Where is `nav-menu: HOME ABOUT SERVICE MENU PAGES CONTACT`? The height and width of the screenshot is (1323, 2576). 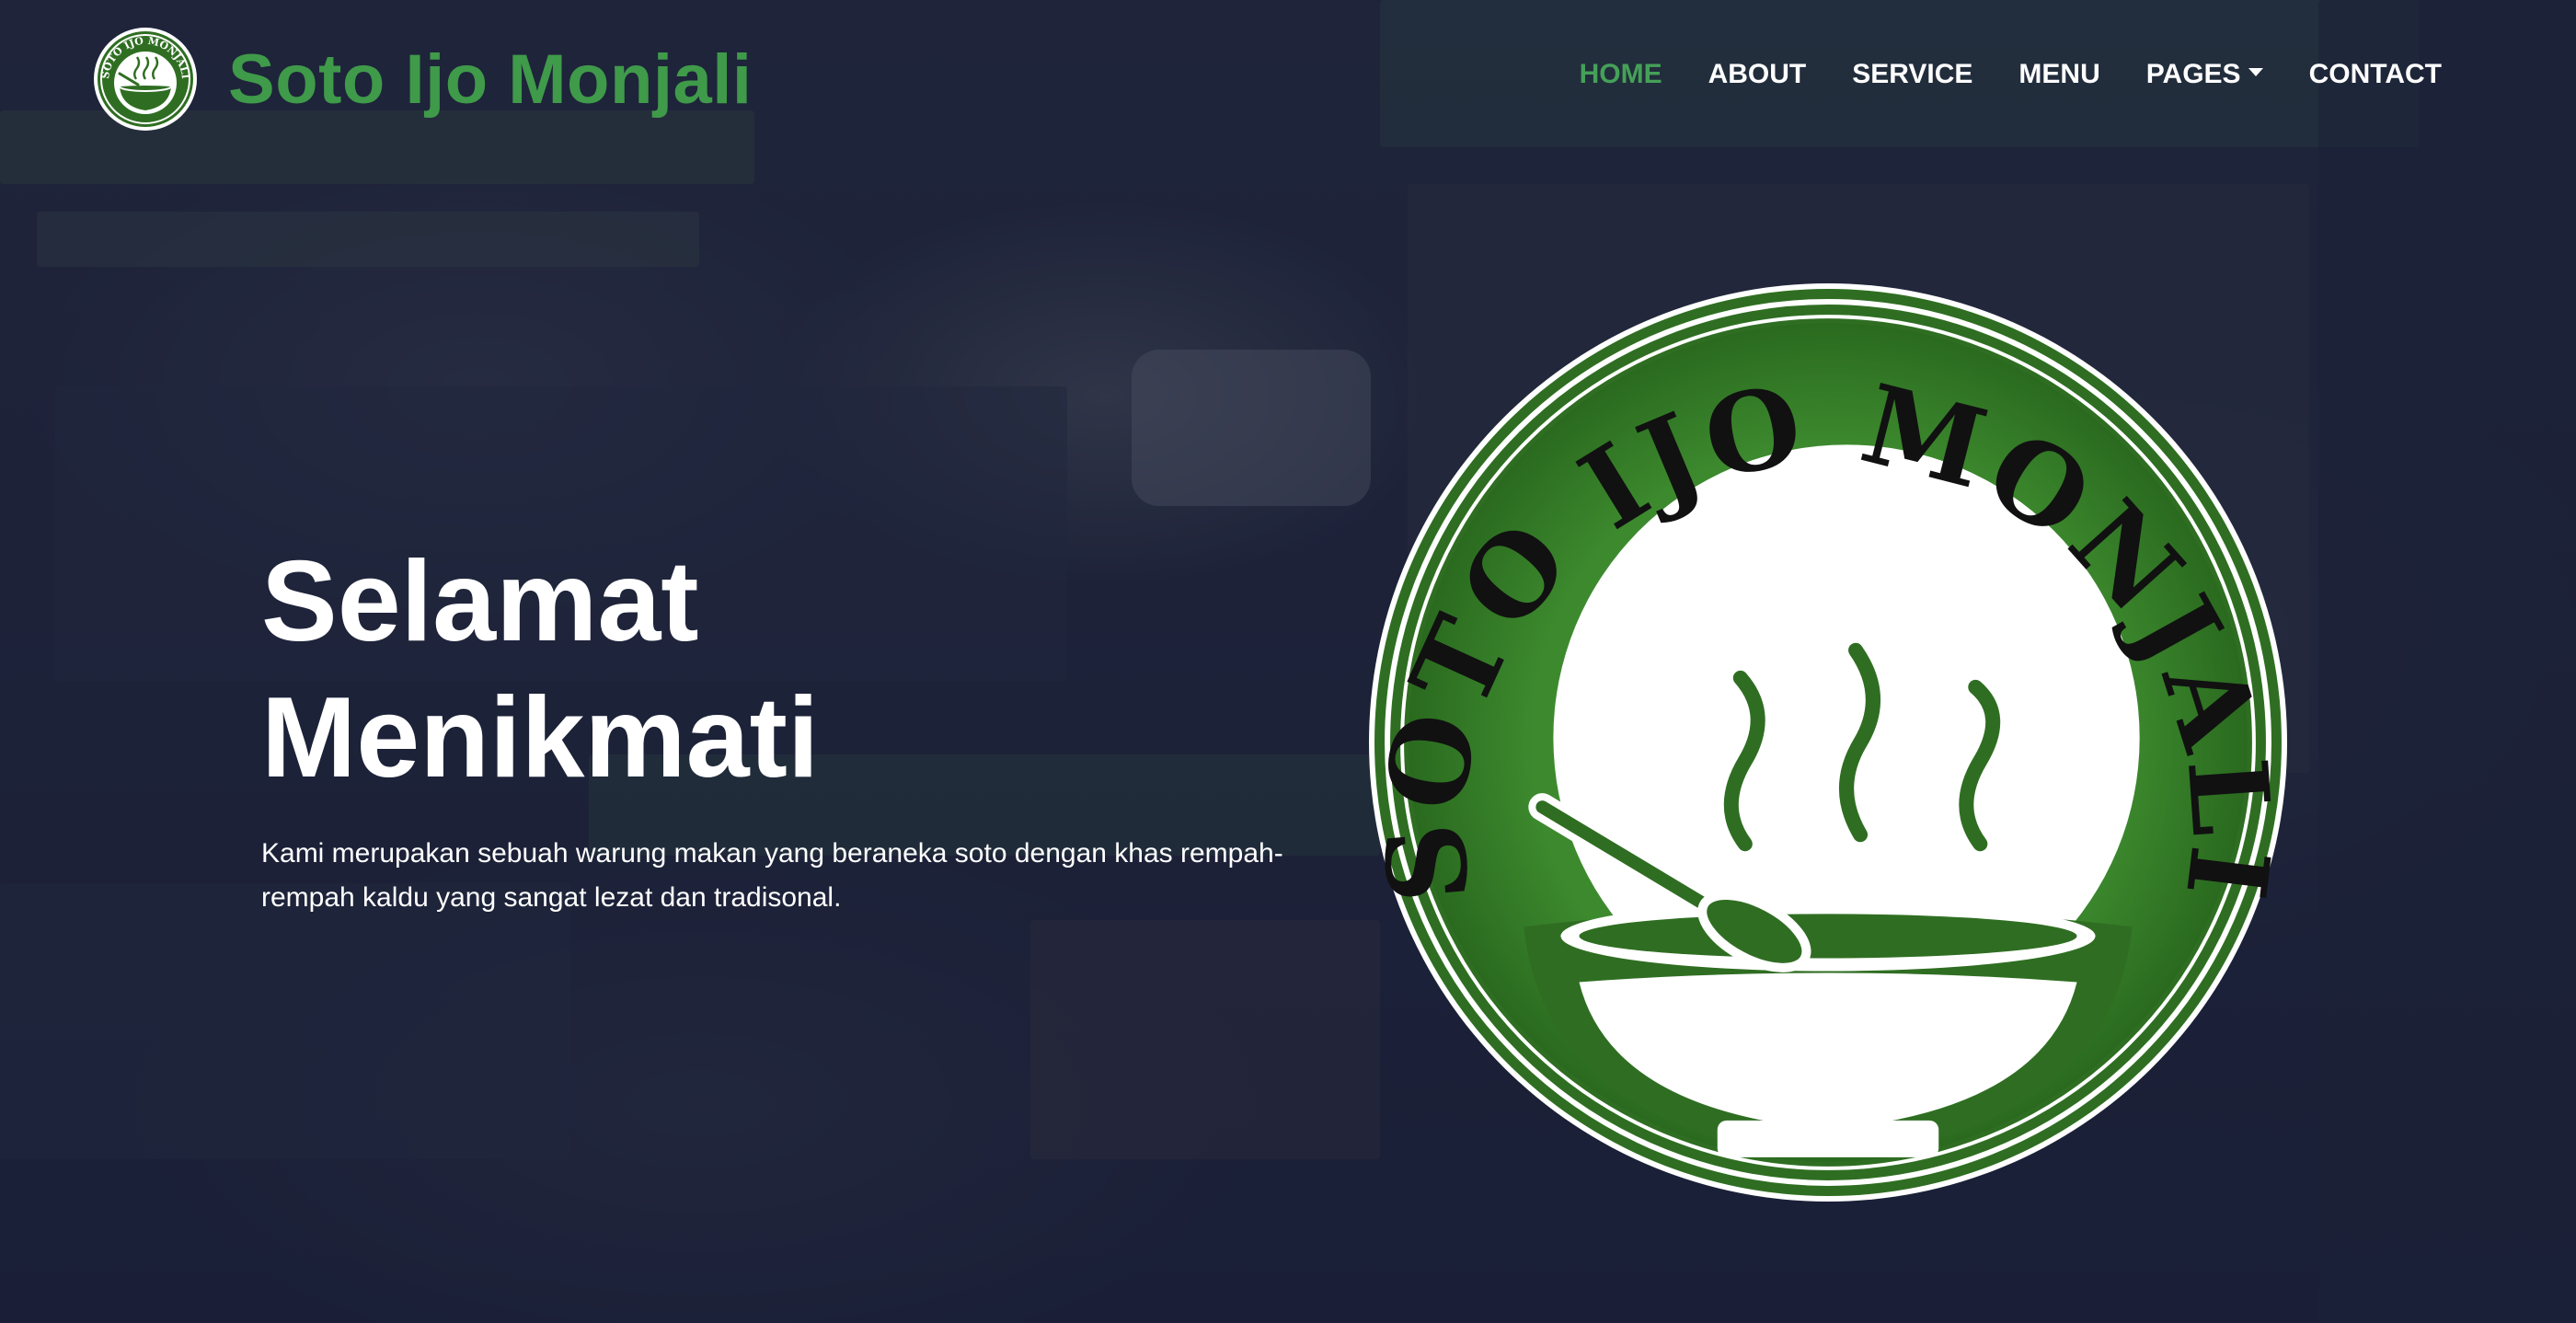
nav-menu: HOME ABOUT SERVICE MENU PAGES CONTACT is located at coordinates (1988, 74).